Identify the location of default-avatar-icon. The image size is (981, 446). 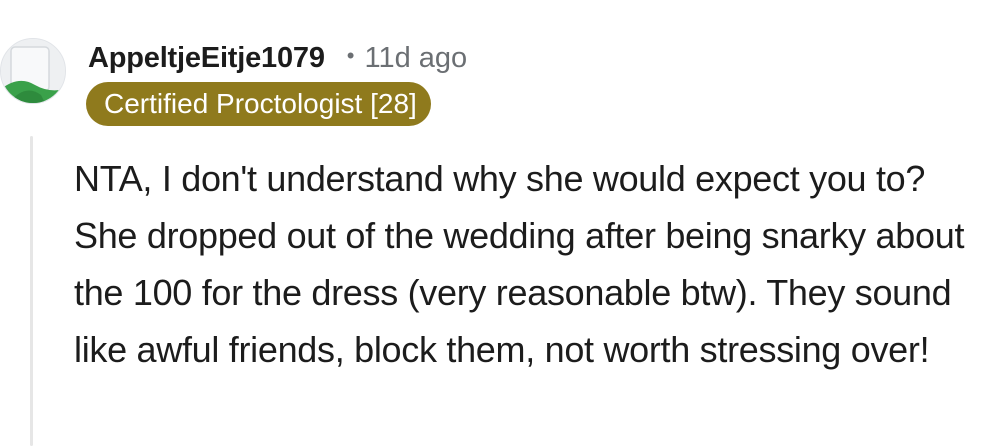
(33, 71).